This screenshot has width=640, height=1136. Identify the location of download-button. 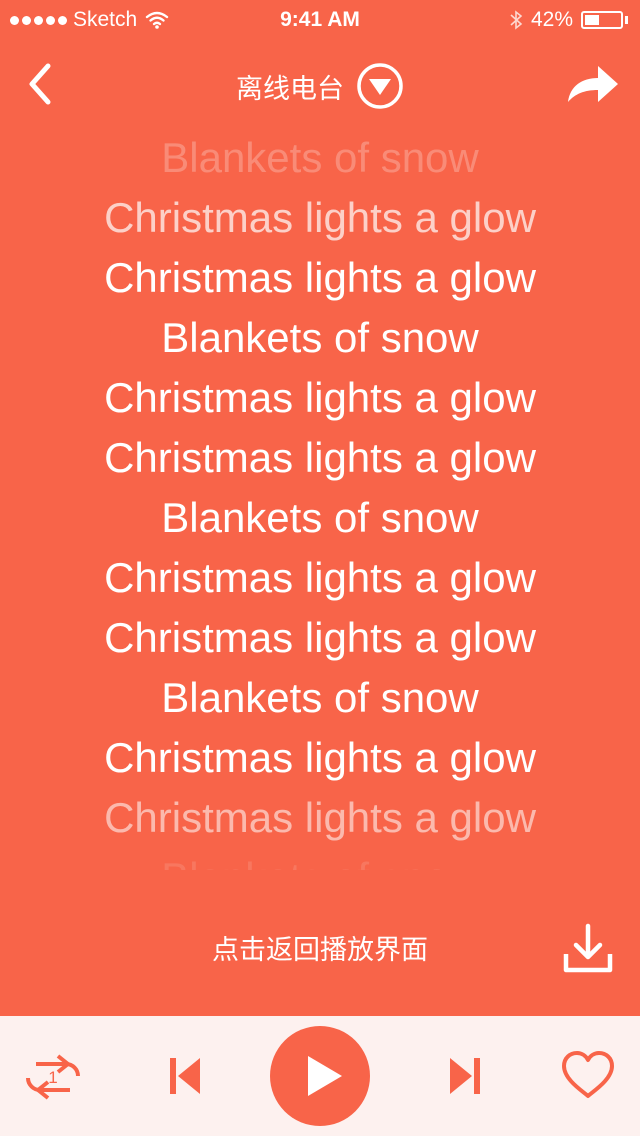
(588, 948).